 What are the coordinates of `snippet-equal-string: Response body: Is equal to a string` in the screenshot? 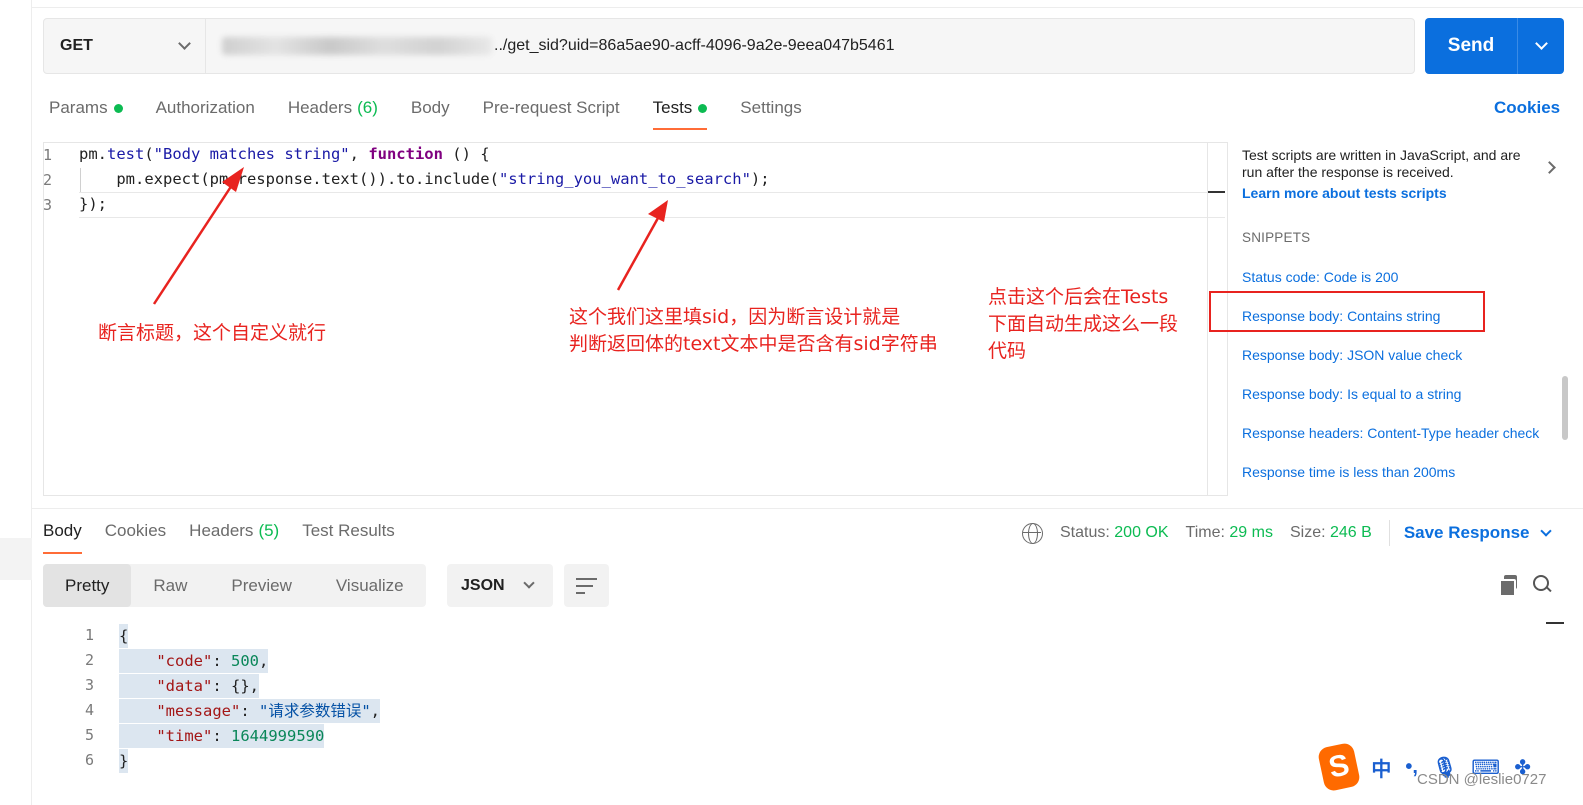 It's located at (1351, 394).